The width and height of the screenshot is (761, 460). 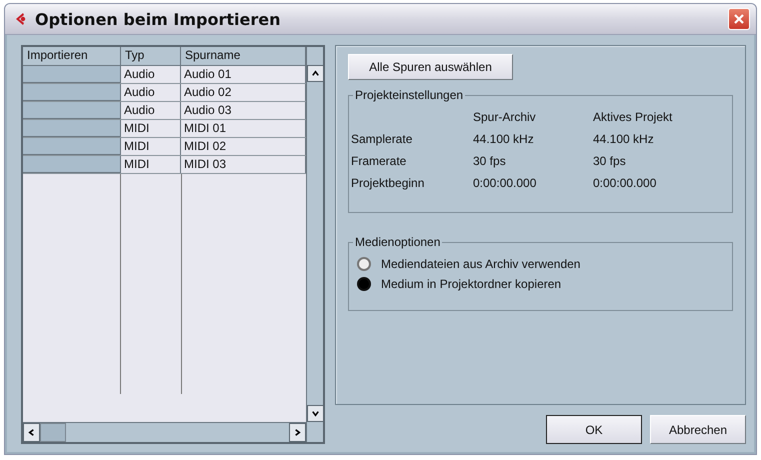 I want to click on setting-label: Projektbeginn, so click(x=388, y=183).